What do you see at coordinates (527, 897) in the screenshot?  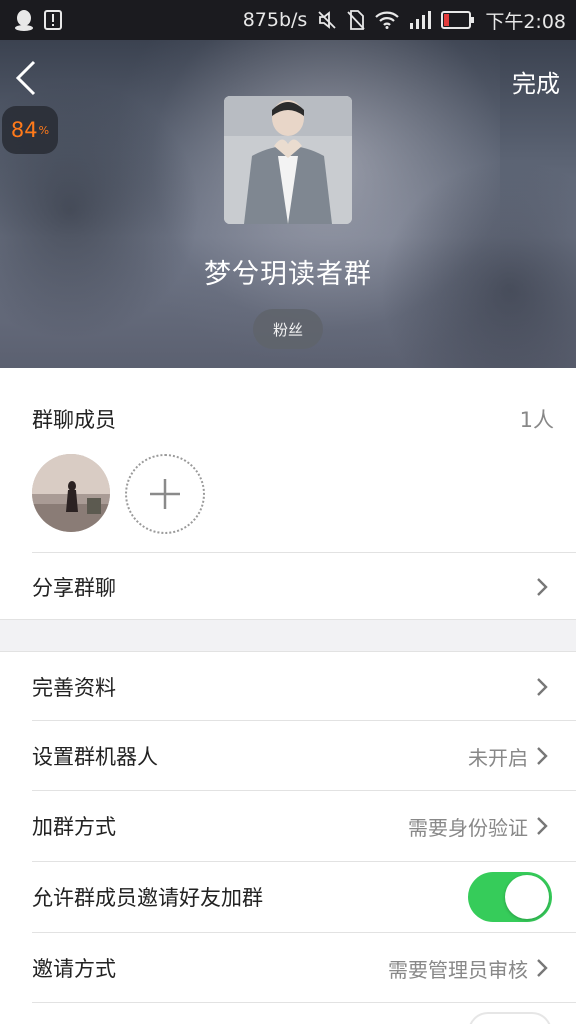 I see `toggle-knob` at bounding box center [527, 897].